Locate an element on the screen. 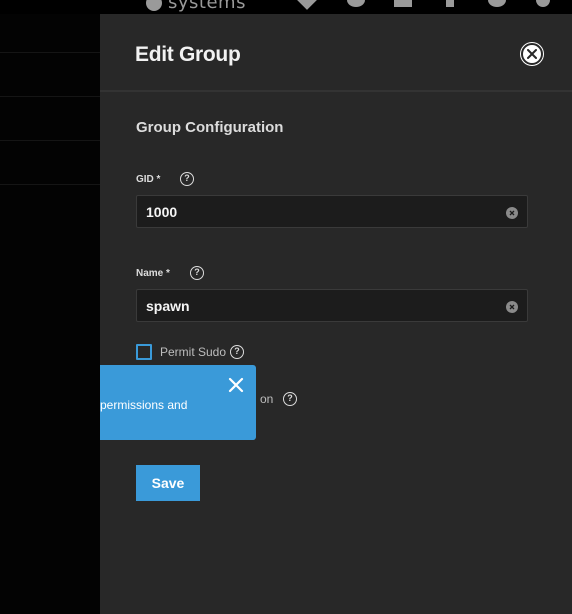 This screenshot has width=572, height=614. name-help-icon: ? is located at coordinates (197, 273).